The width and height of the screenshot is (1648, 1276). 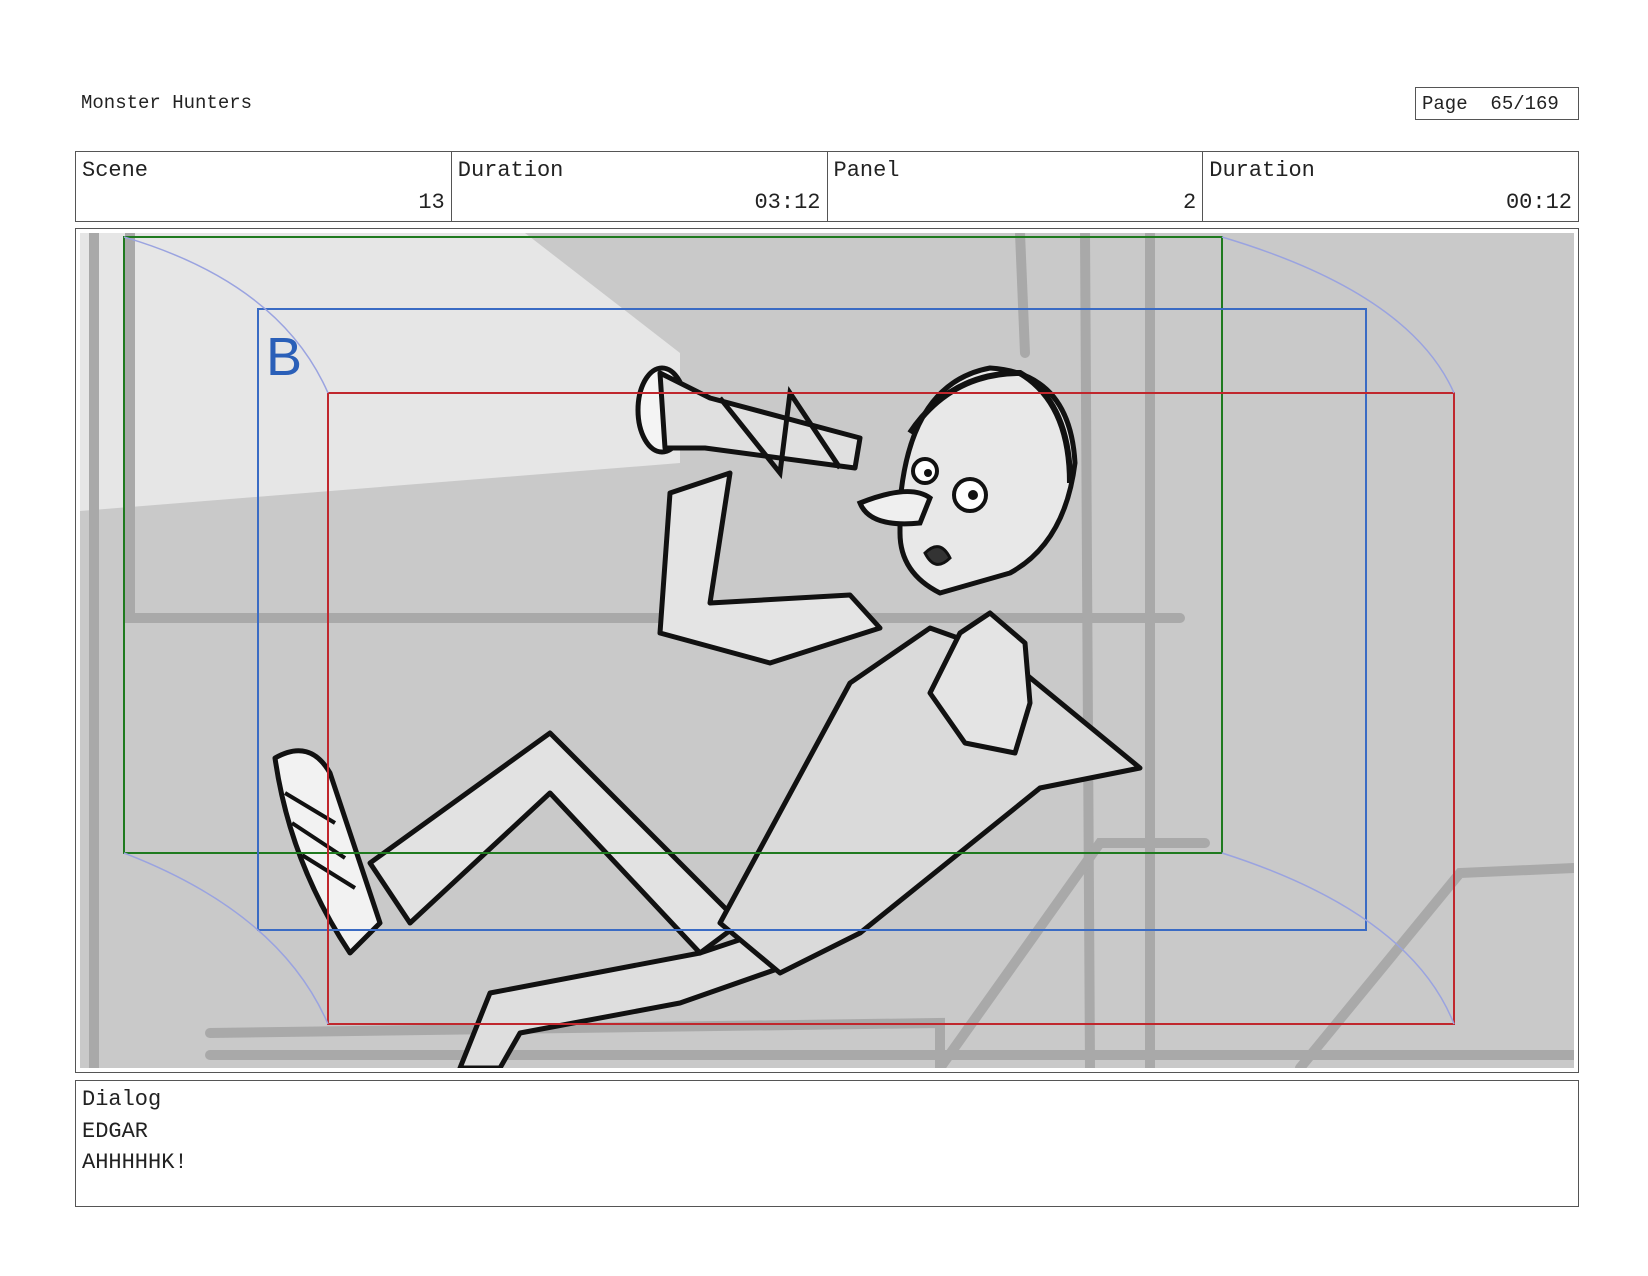 What do you see at coordinates (284, 357) in the screenshot?
I see `camera-marker-label: B` at bounding box center [284, 357].